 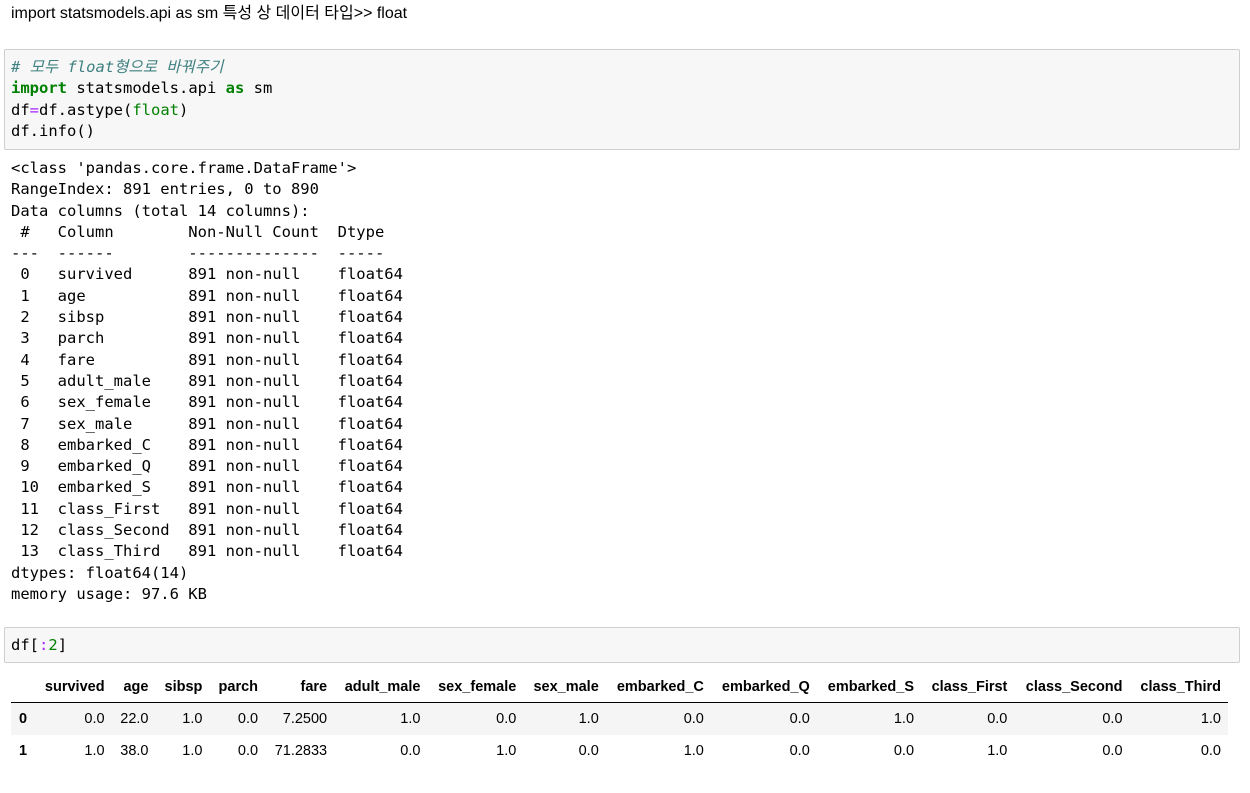 What do you see at coordinates (564, 687) in the screenshot?
I see `column-header: sex_male` at bounding box center [564, 687].